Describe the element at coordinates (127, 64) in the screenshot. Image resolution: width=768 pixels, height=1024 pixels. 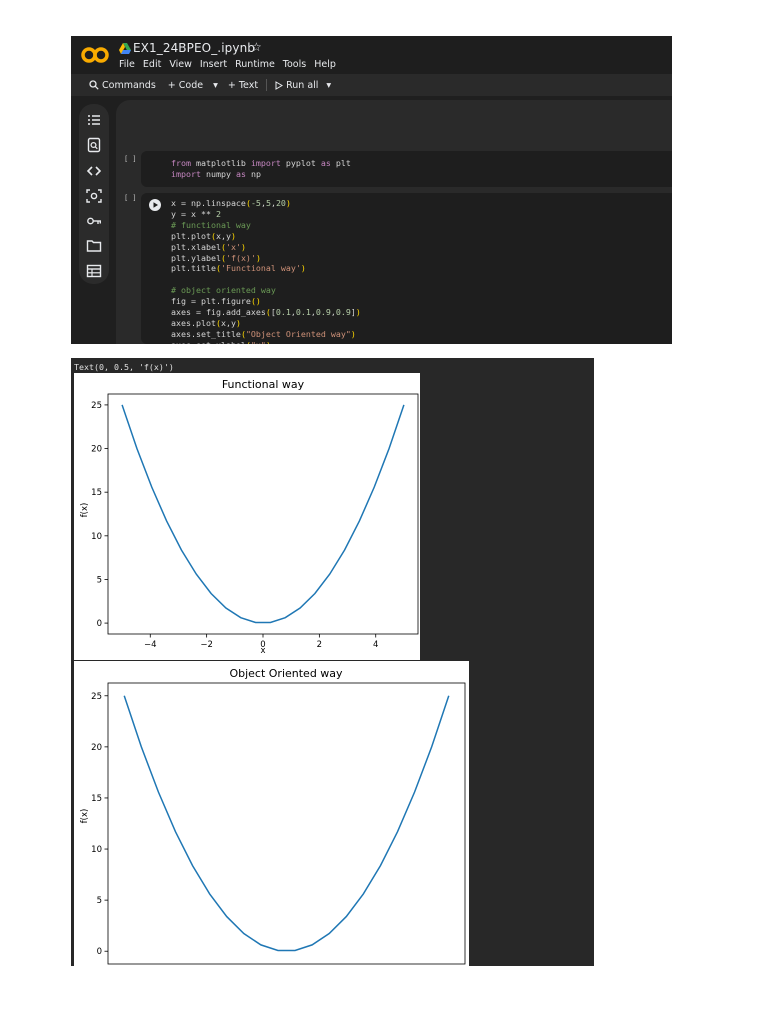
I see `menu-file: File` at that location.